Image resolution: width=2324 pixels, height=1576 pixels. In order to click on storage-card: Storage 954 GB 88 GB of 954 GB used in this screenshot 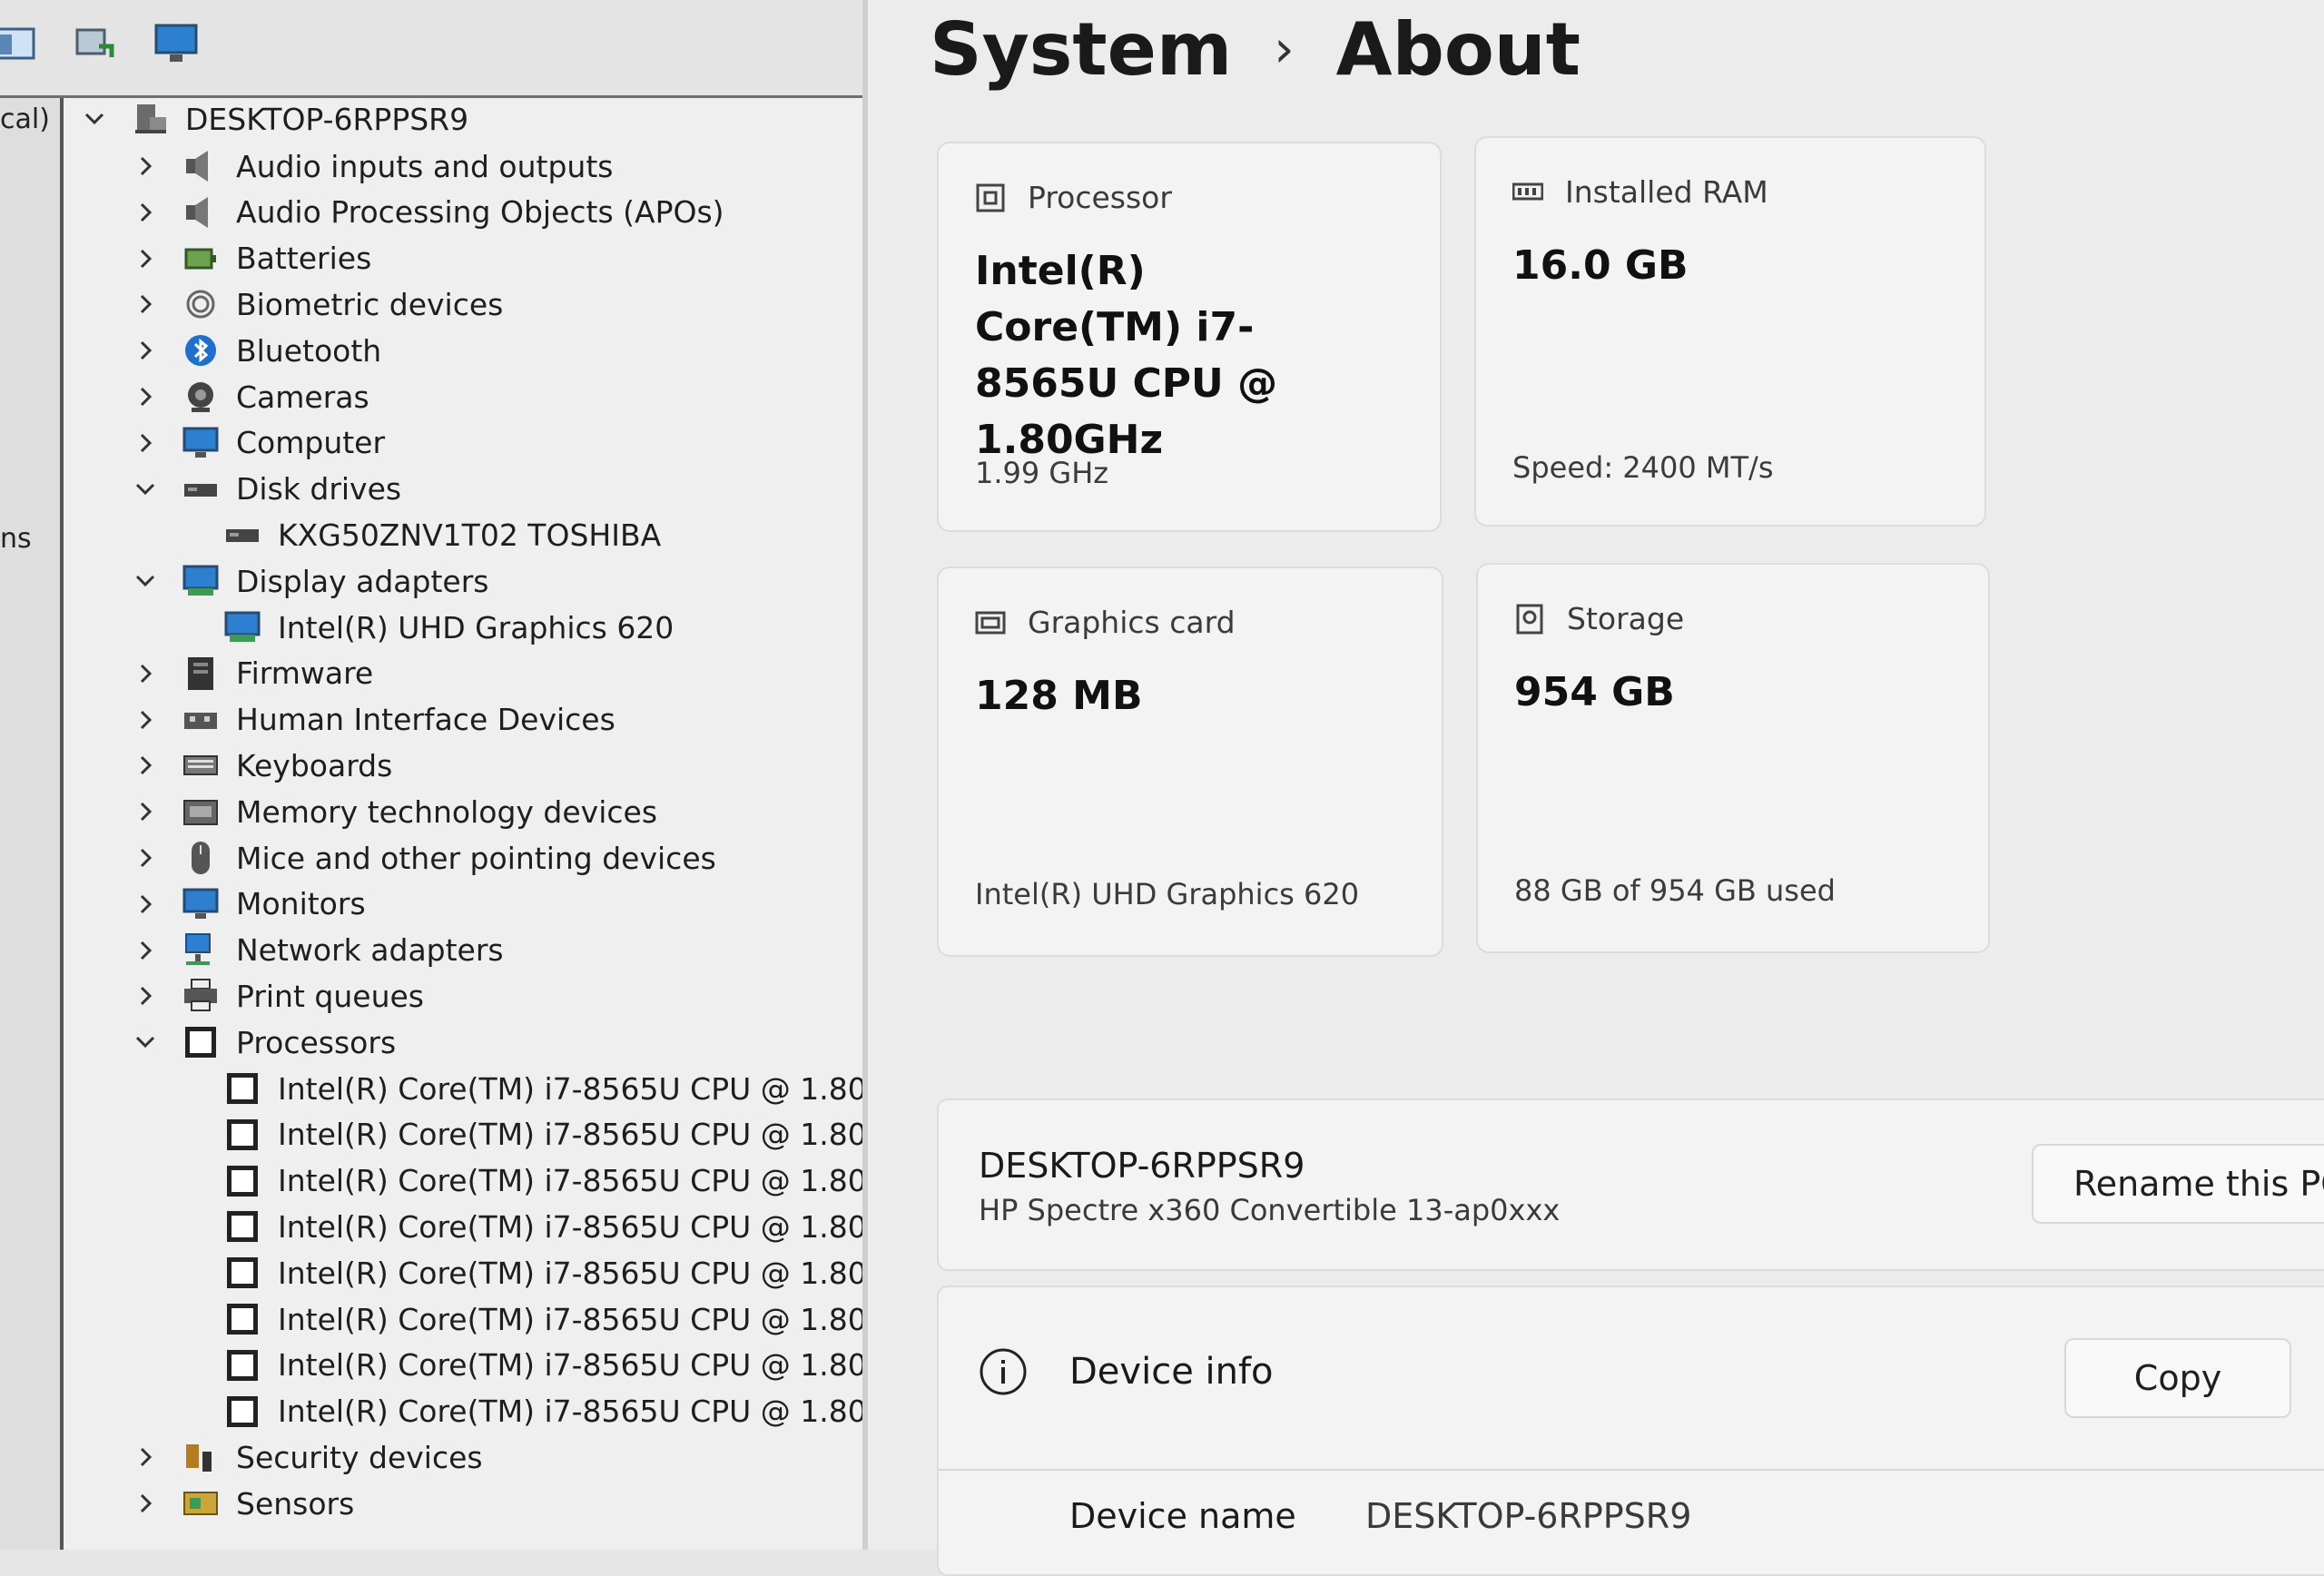, I will do `click(1733, 758)`.